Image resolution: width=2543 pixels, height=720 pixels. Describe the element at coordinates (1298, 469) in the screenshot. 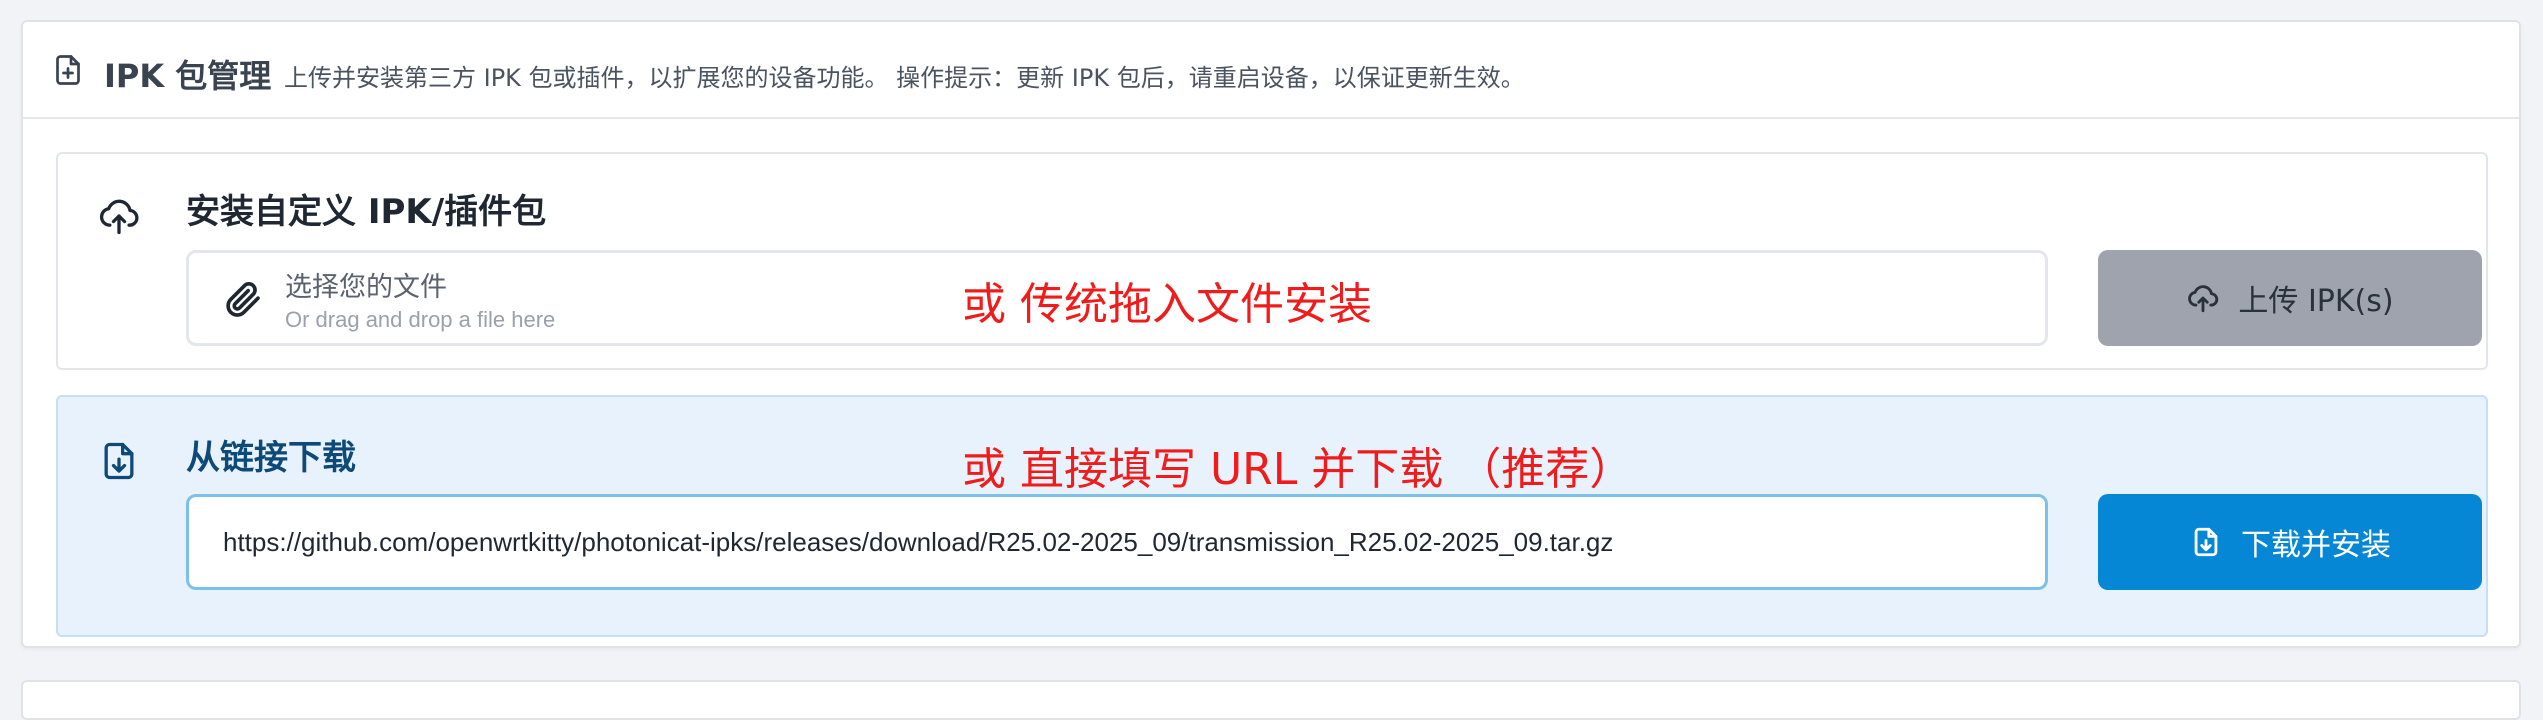

I see `download-annotation: 或 直接填写 URL 并下载 （推荐）` at that location.